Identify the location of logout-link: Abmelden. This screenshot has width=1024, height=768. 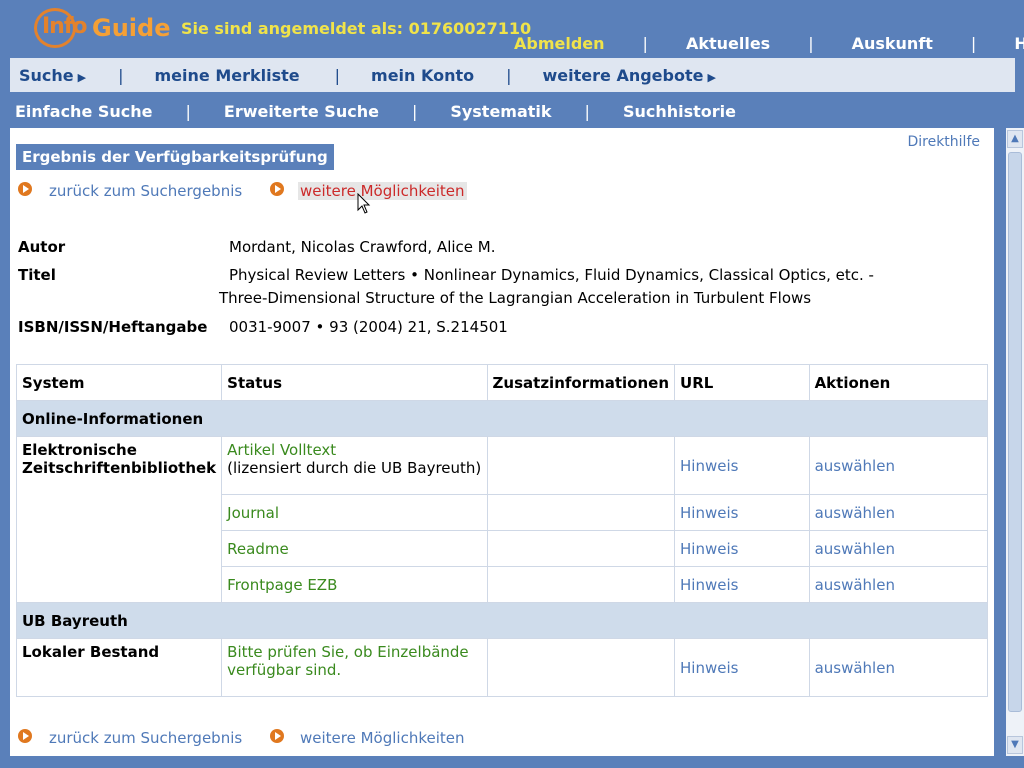
(559, 43).